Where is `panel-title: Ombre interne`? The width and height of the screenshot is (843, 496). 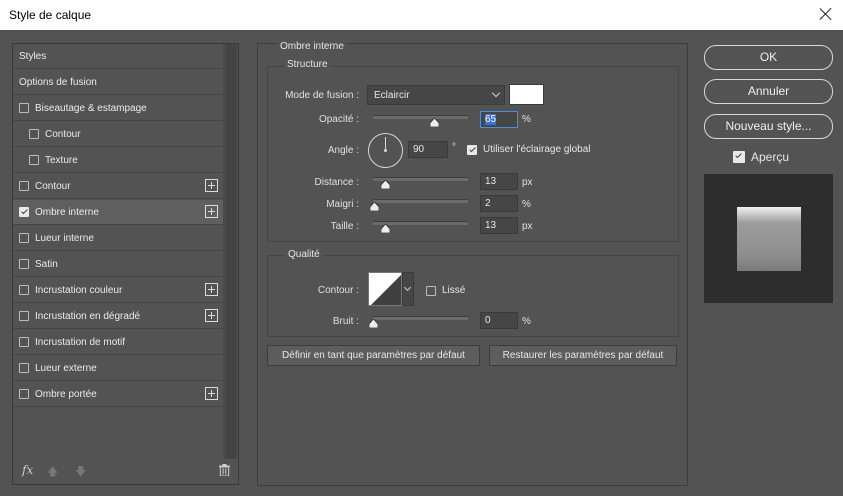 panel-title: Ombre interne is located at coordinates (312, 46).